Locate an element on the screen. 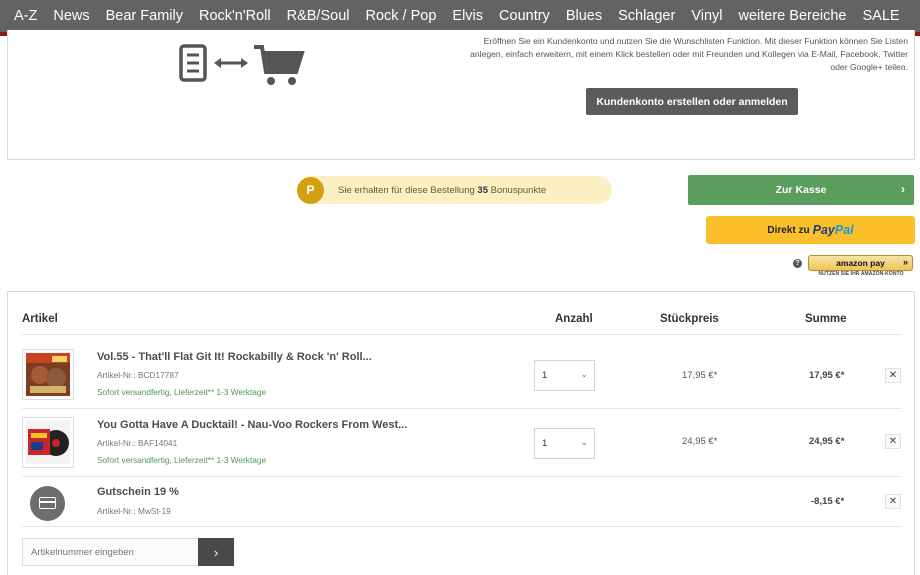  article-number-input is located at coordinates (110, 552).